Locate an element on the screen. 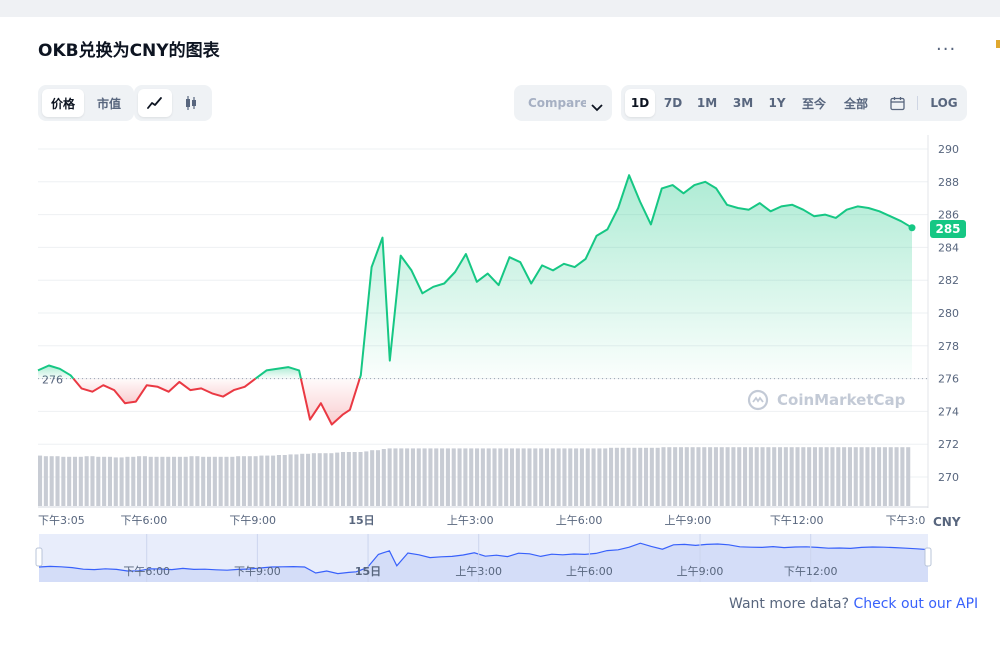 The width and height of the screenshot is (1000, 650). y-tick-label: 270 is located at coordinates (948, 477).